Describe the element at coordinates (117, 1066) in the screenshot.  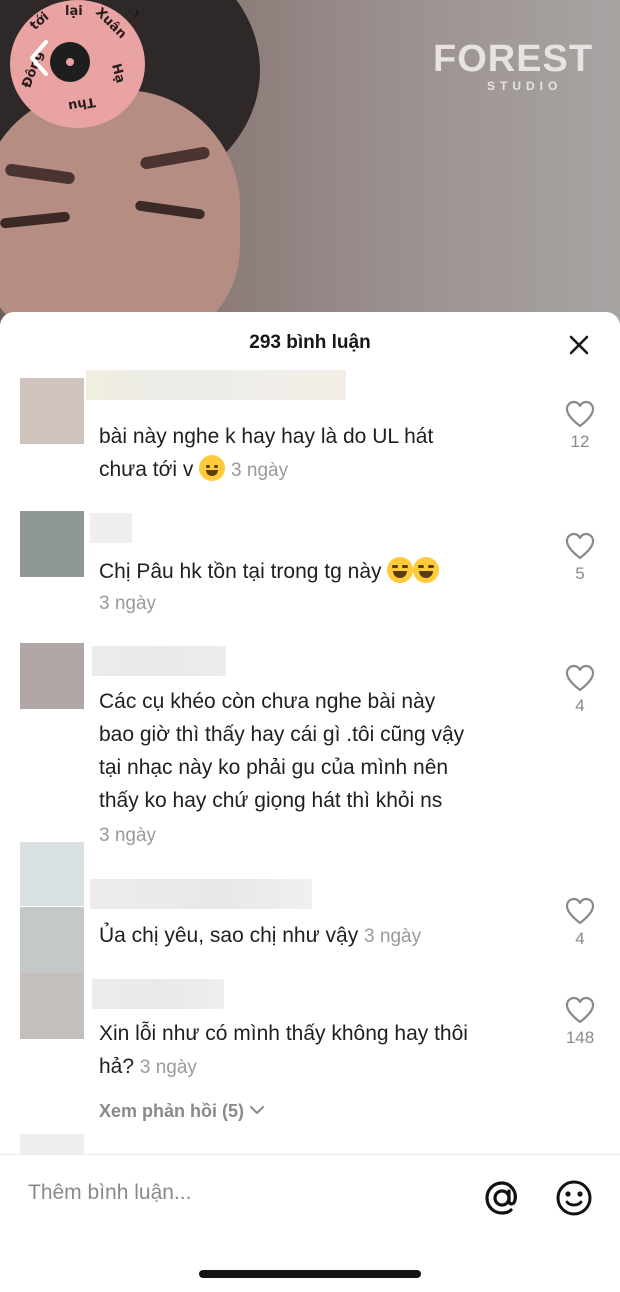
I see `comment-line: hả?` at that location.